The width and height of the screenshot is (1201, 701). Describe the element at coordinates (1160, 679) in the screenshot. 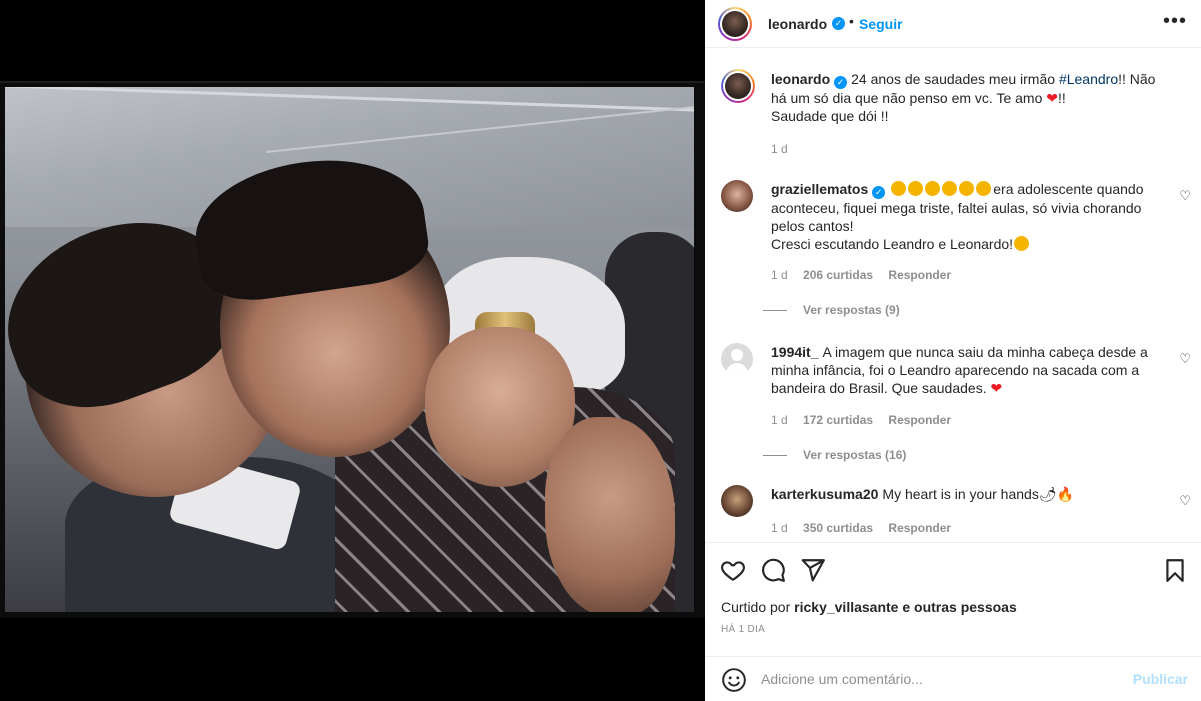

I see `publish-button: Publicar` at that location.